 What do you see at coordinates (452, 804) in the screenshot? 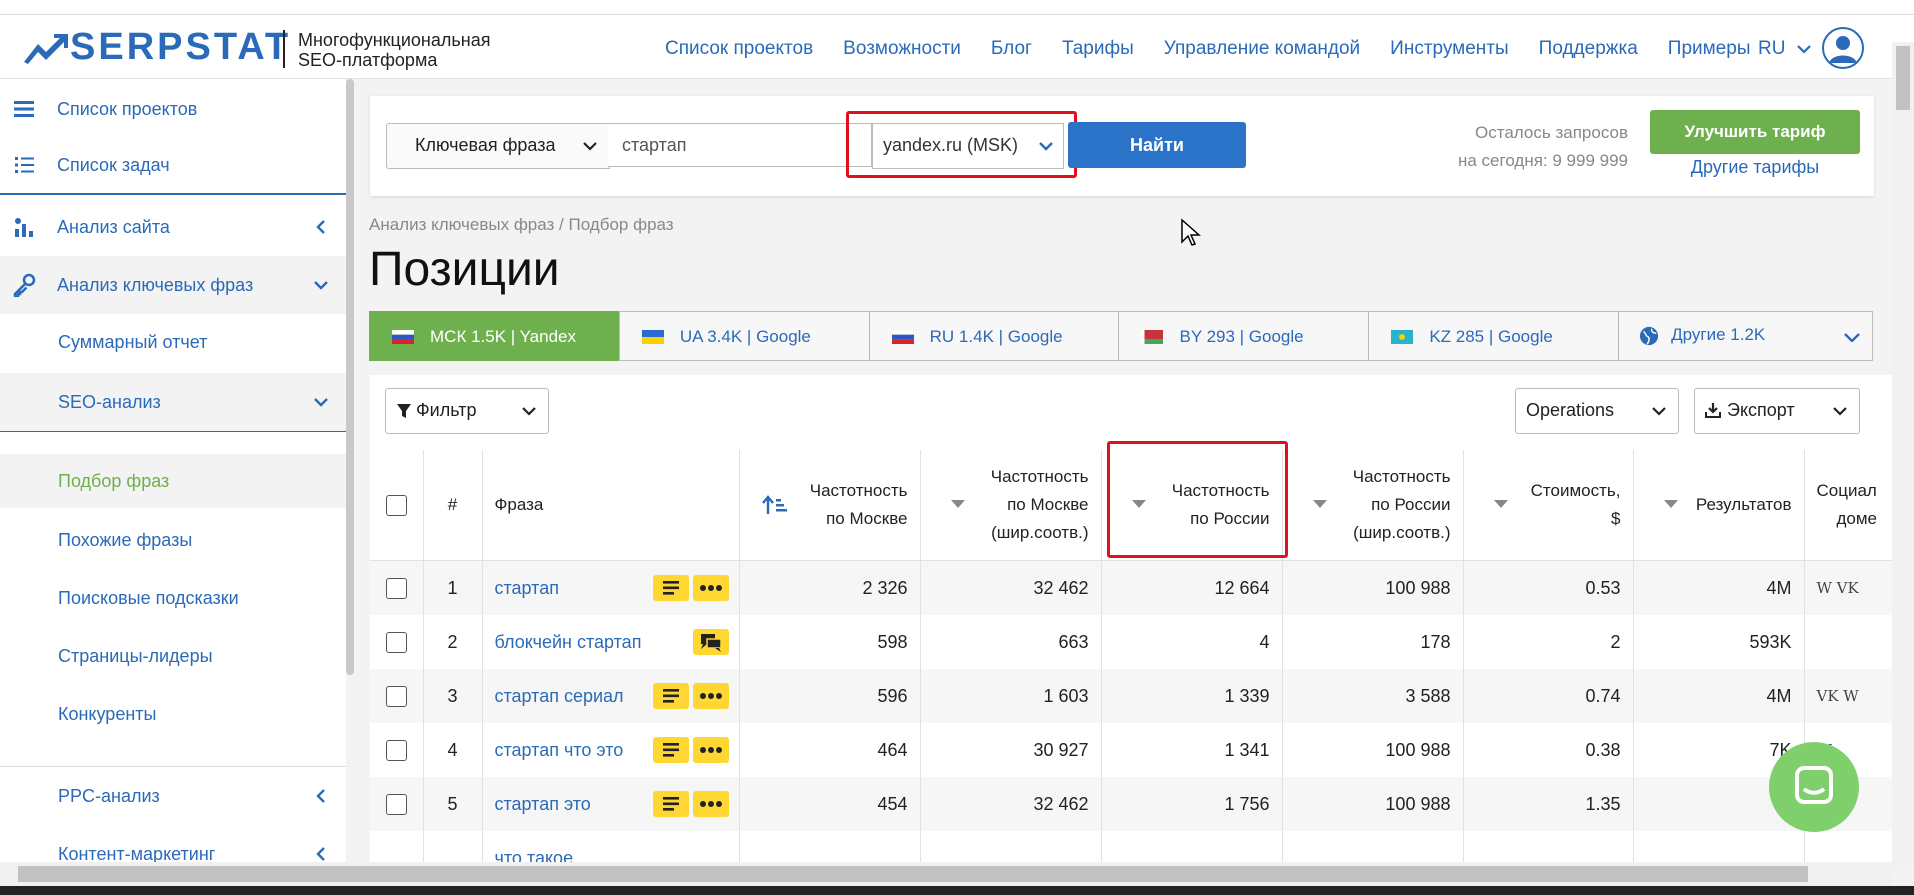
I see `row-number: 5` at bounding box center [452, 804].